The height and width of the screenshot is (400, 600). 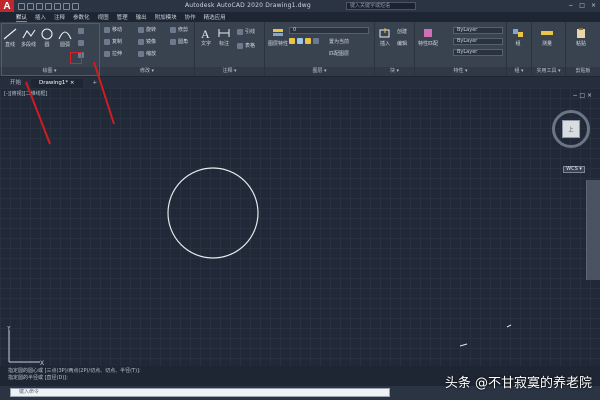 What do you see at coordinates (42, 363) in the screenshot?
I see `svg-text: X` at bounding box center [42, 363].